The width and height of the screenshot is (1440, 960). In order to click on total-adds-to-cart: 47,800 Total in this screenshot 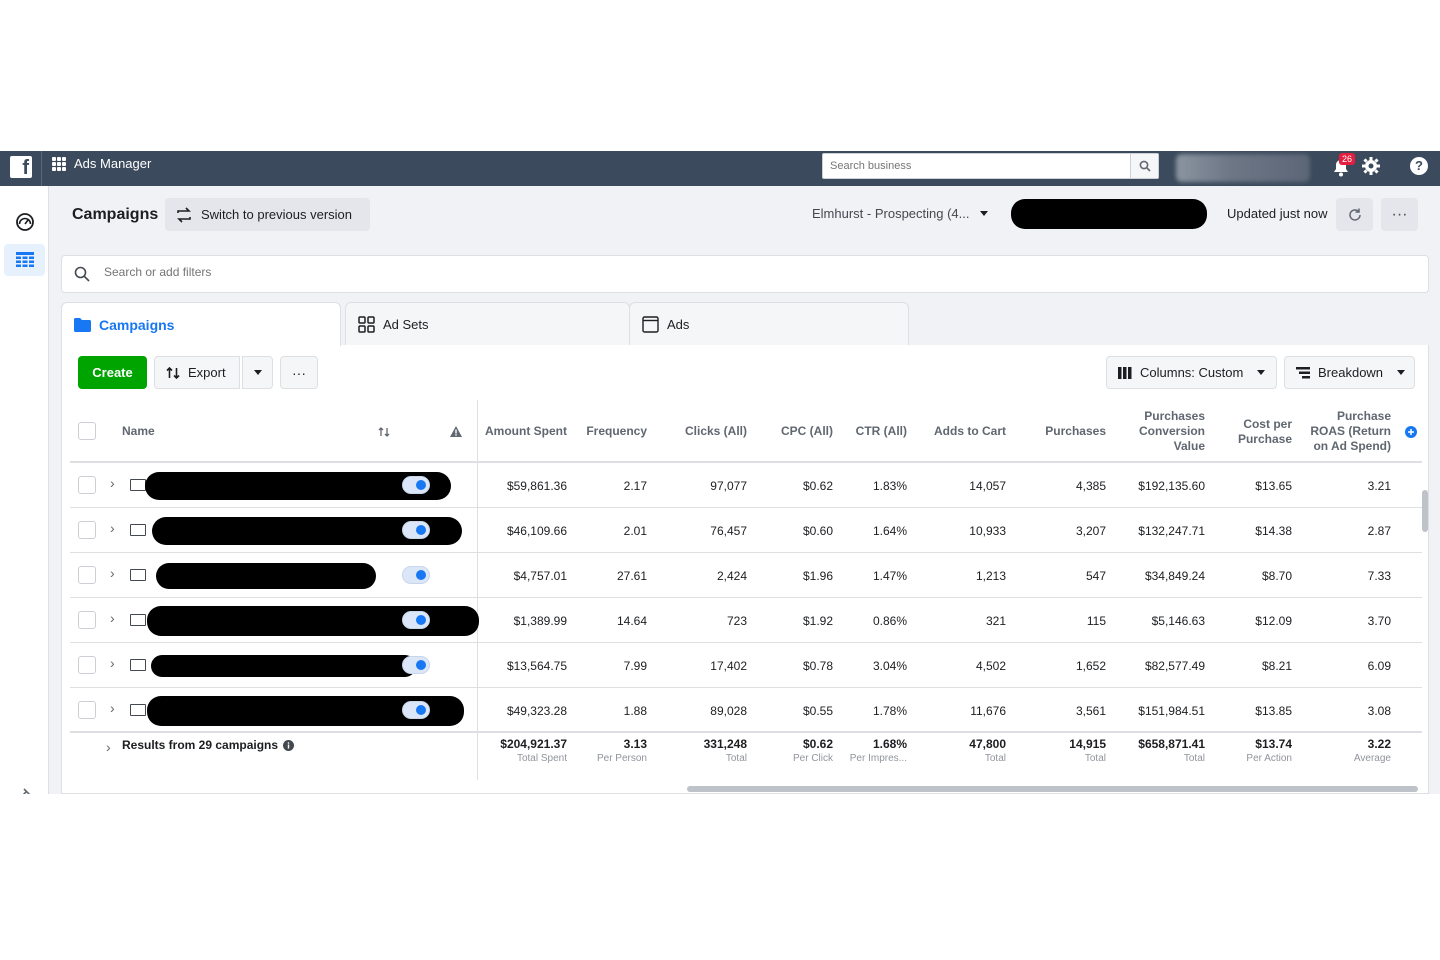, I will do `click(961, 750)`.